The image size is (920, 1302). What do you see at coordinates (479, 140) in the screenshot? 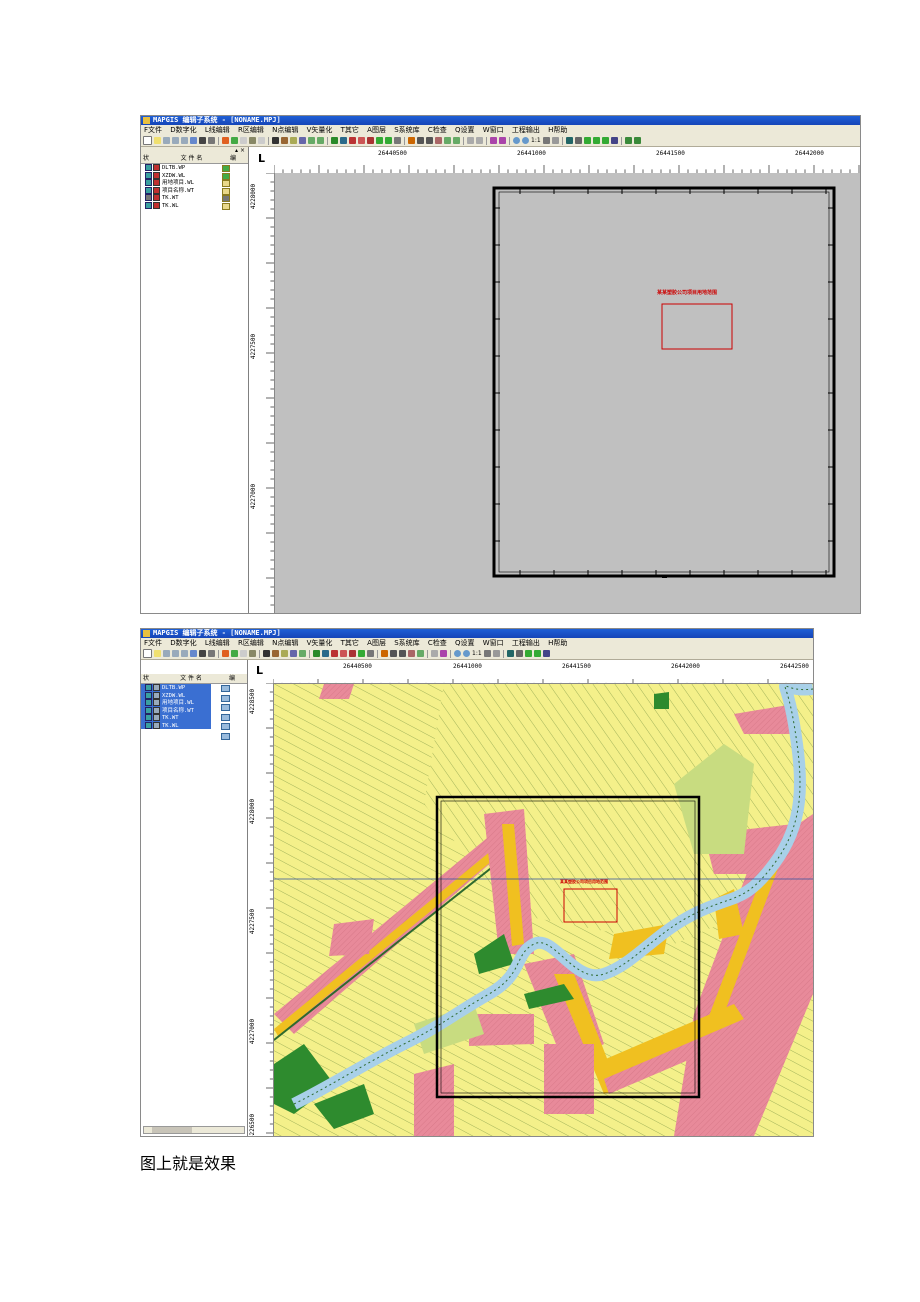
I see `table-grid-icon` at bounding box center [479, 140].